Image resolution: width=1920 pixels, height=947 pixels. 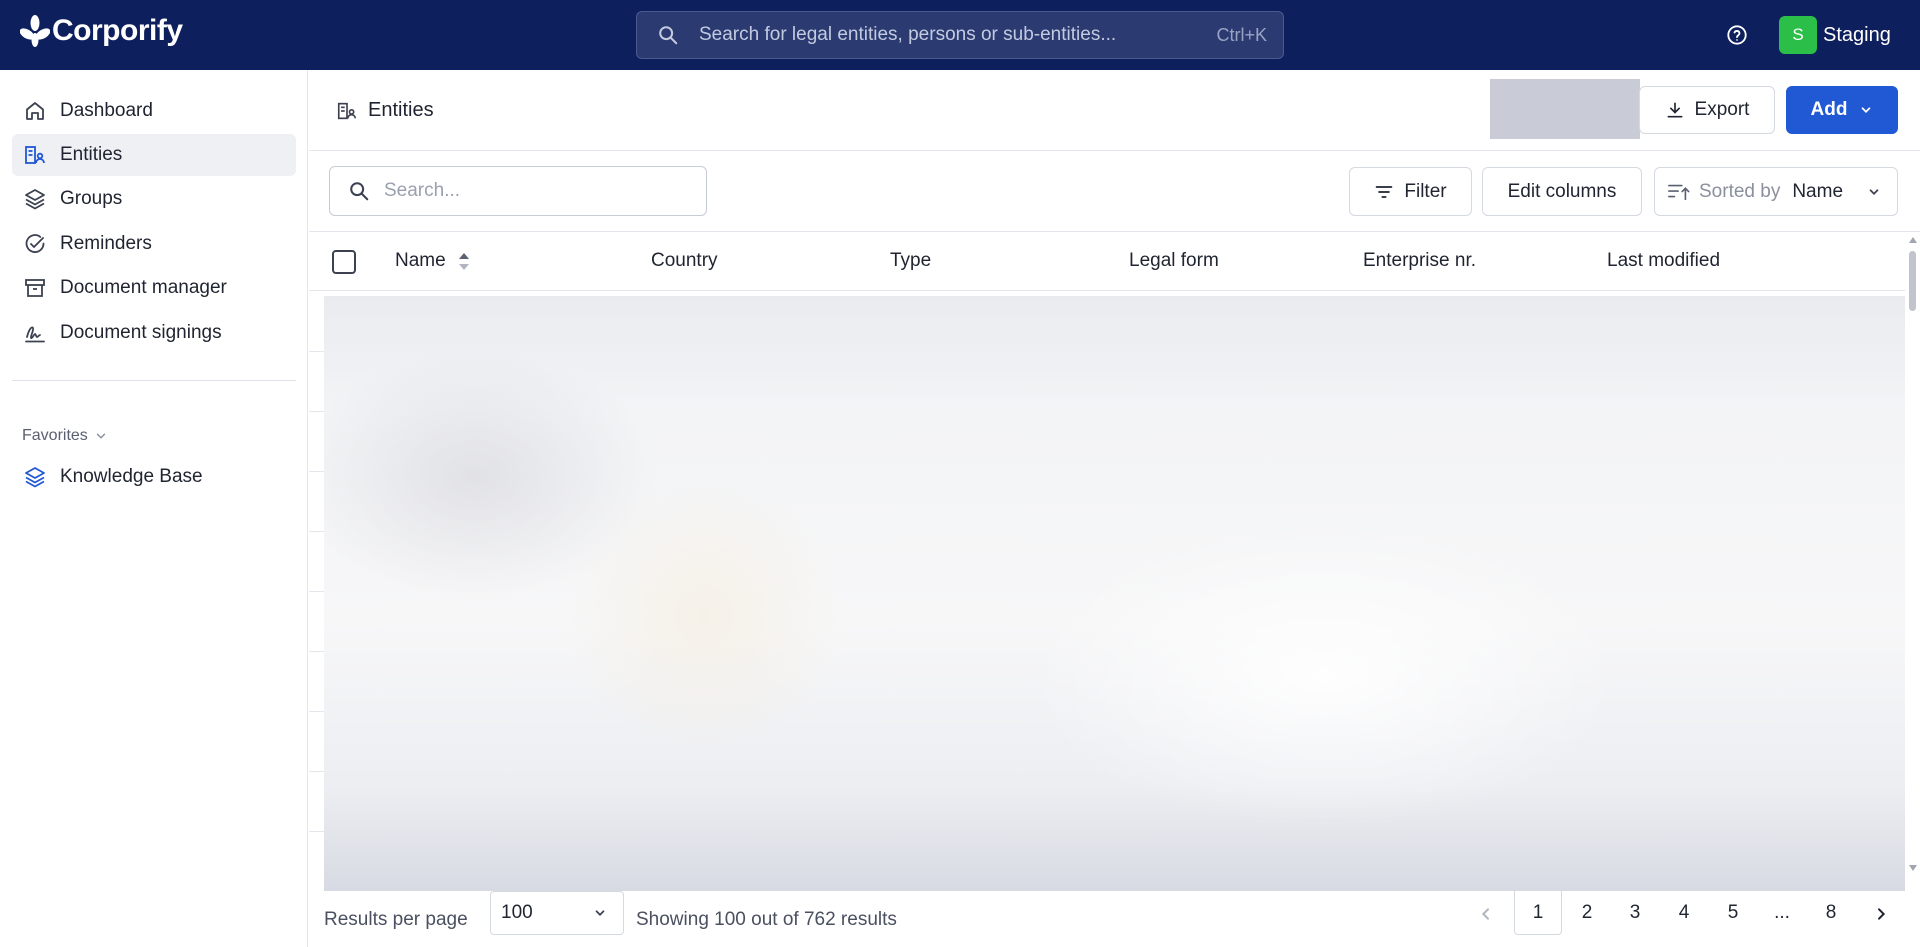 I want to click on page-button-8: 8, so click(x=1831, y=913).